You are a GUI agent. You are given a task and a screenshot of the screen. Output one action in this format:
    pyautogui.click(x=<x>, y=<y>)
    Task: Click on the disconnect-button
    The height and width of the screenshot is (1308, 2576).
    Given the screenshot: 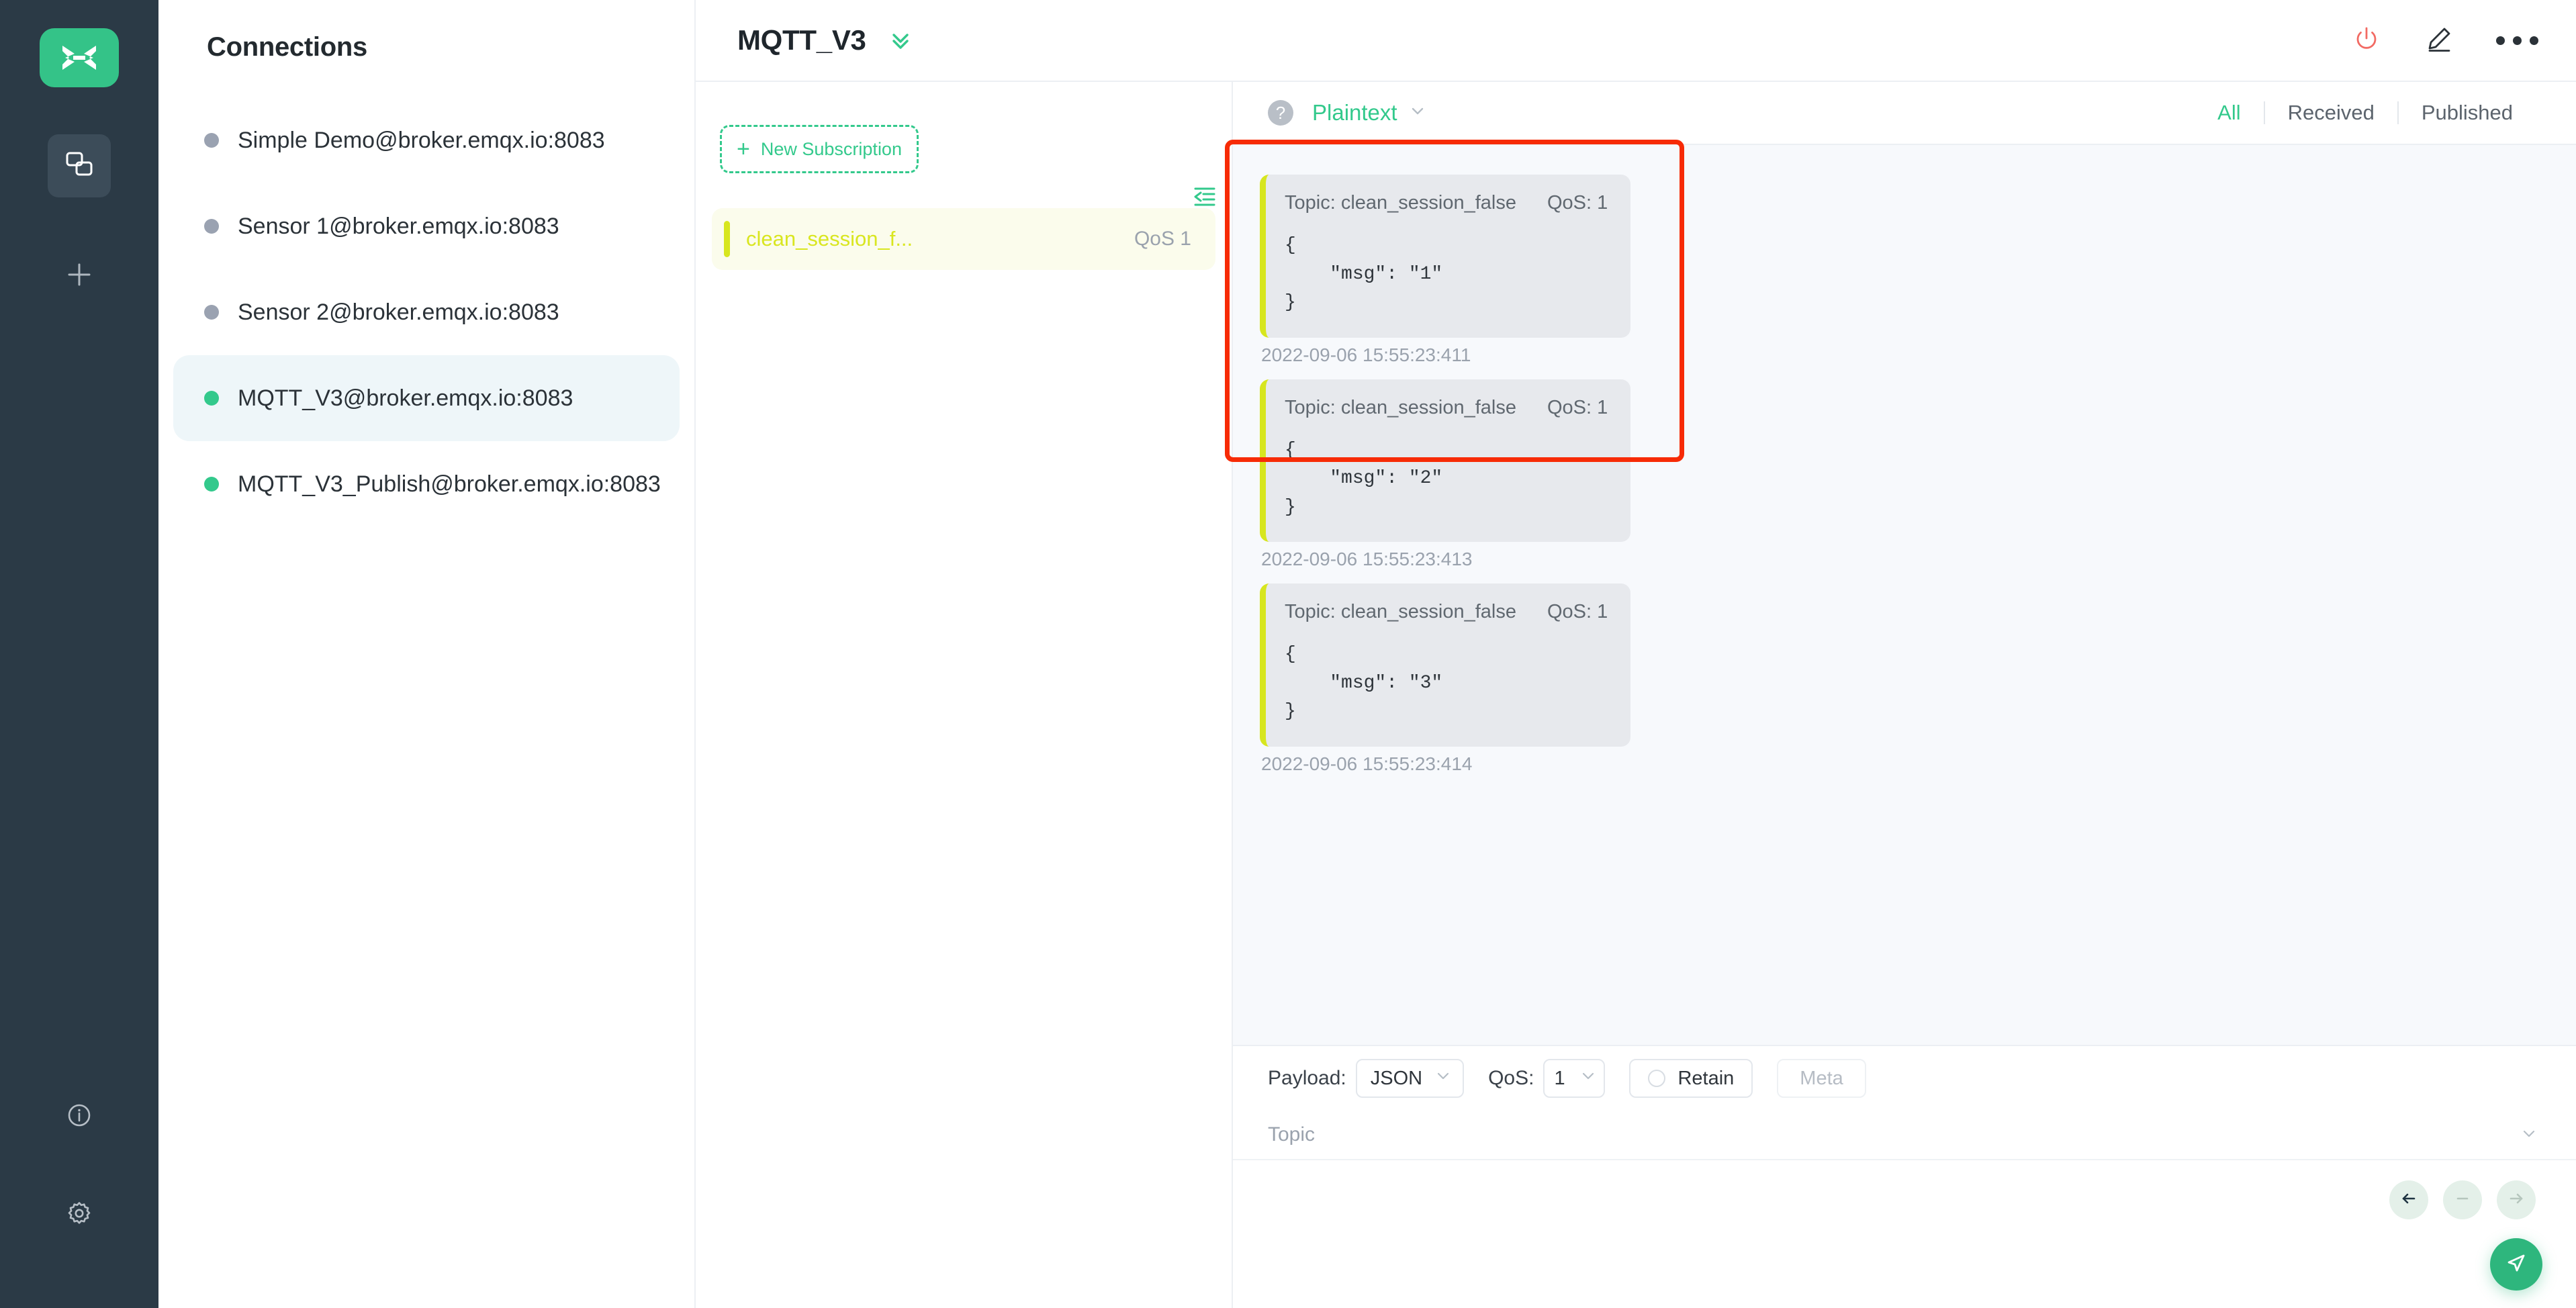 What is the action you would take?
    pyautogui.click(x=2366, y=41)
    